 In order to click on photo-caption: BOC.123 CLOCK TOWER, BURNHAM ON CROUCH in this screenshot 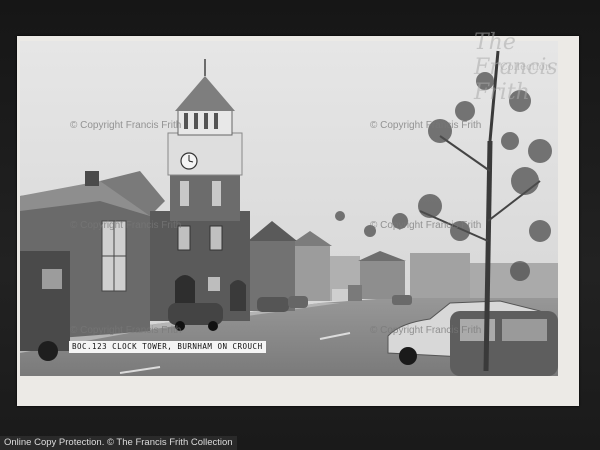, I will do `click(167, 347)`.